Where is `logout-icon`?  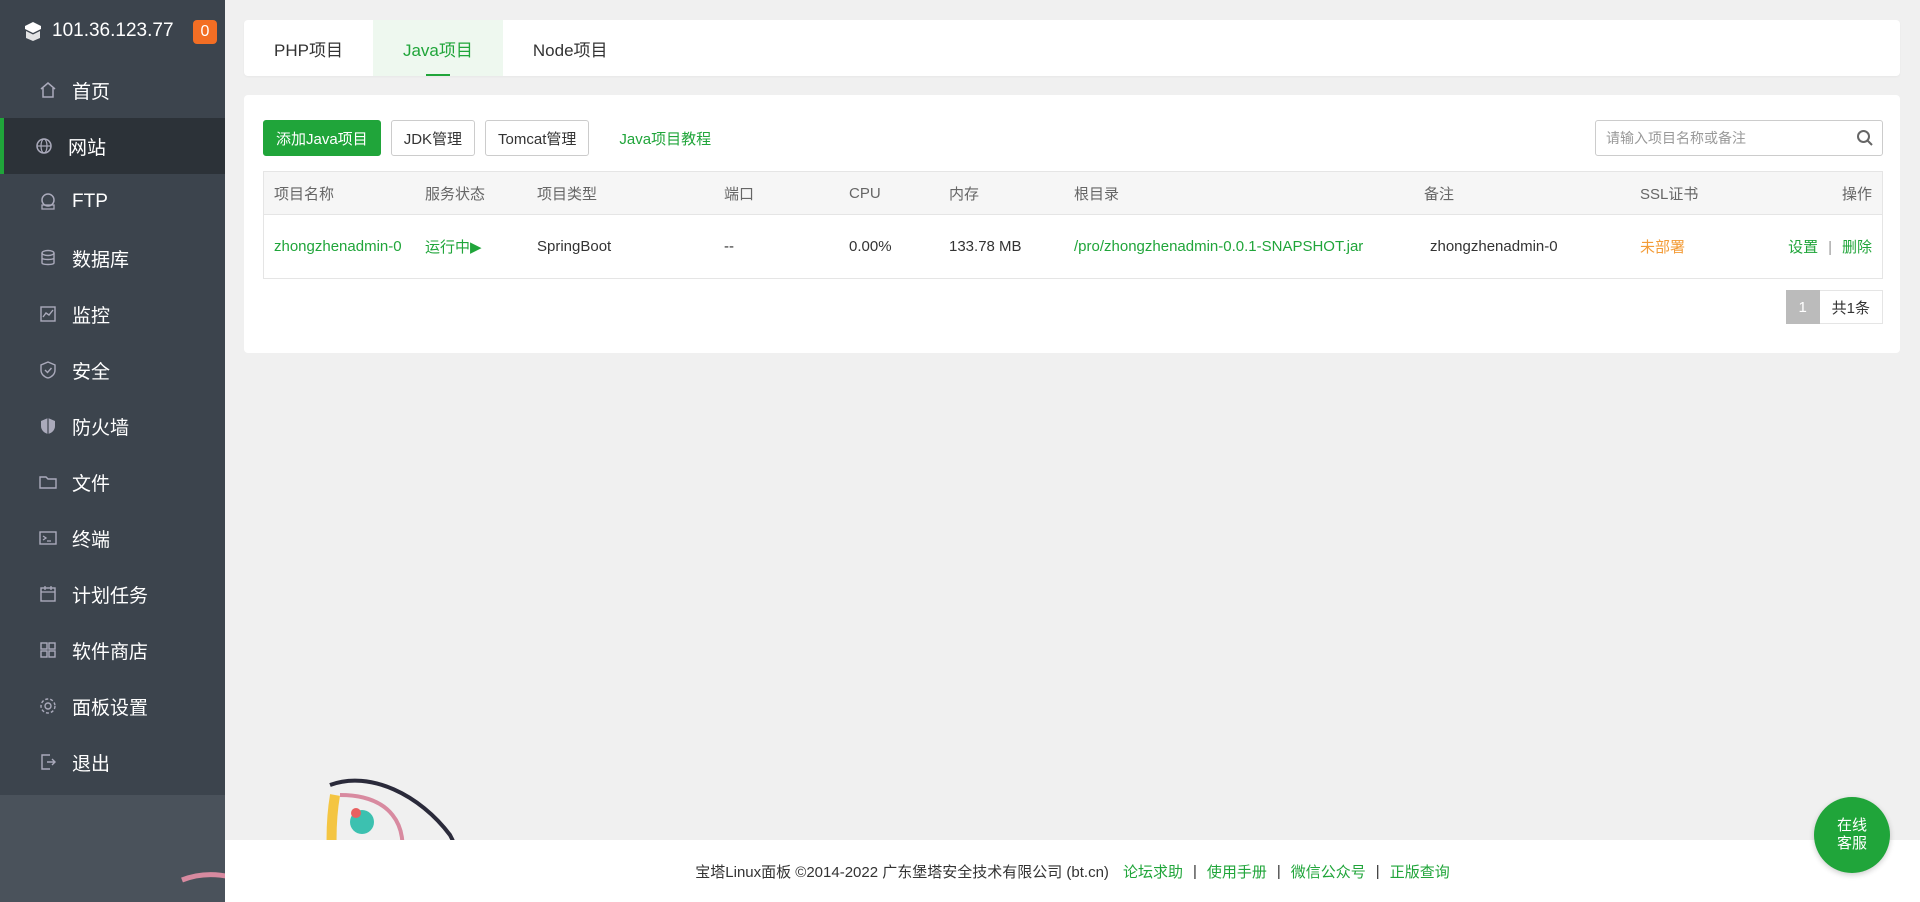 logout-icon is located at coordinates (48, 762).